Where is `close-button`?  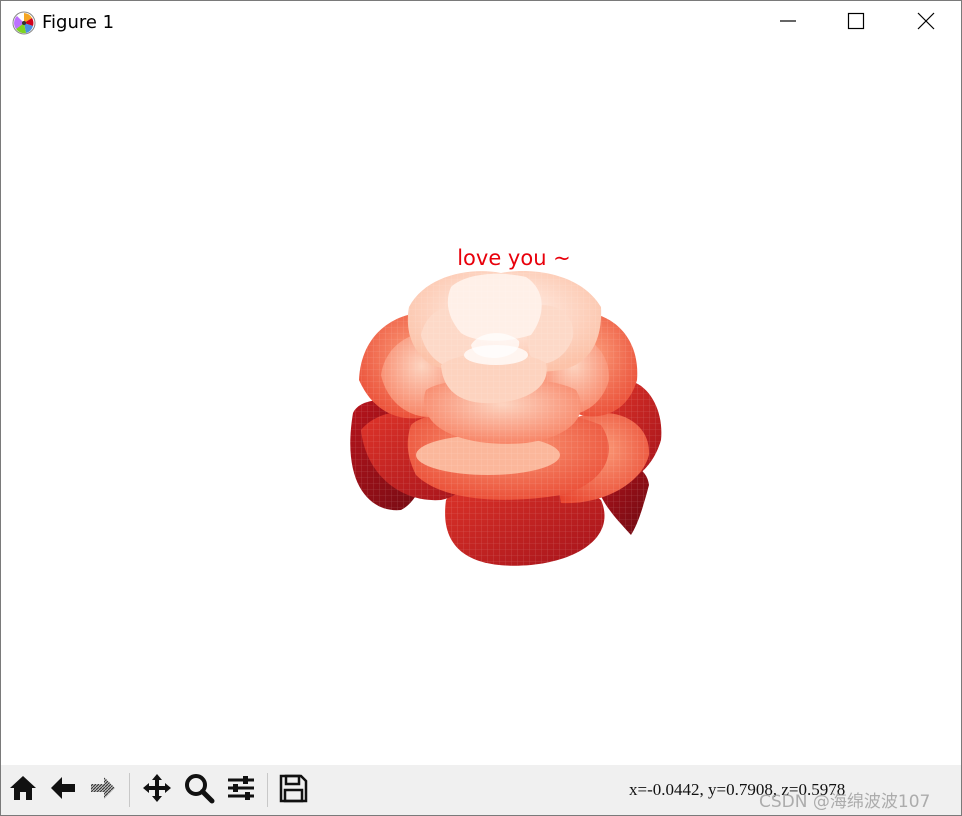 close-button is located at coordinates (926, 23).